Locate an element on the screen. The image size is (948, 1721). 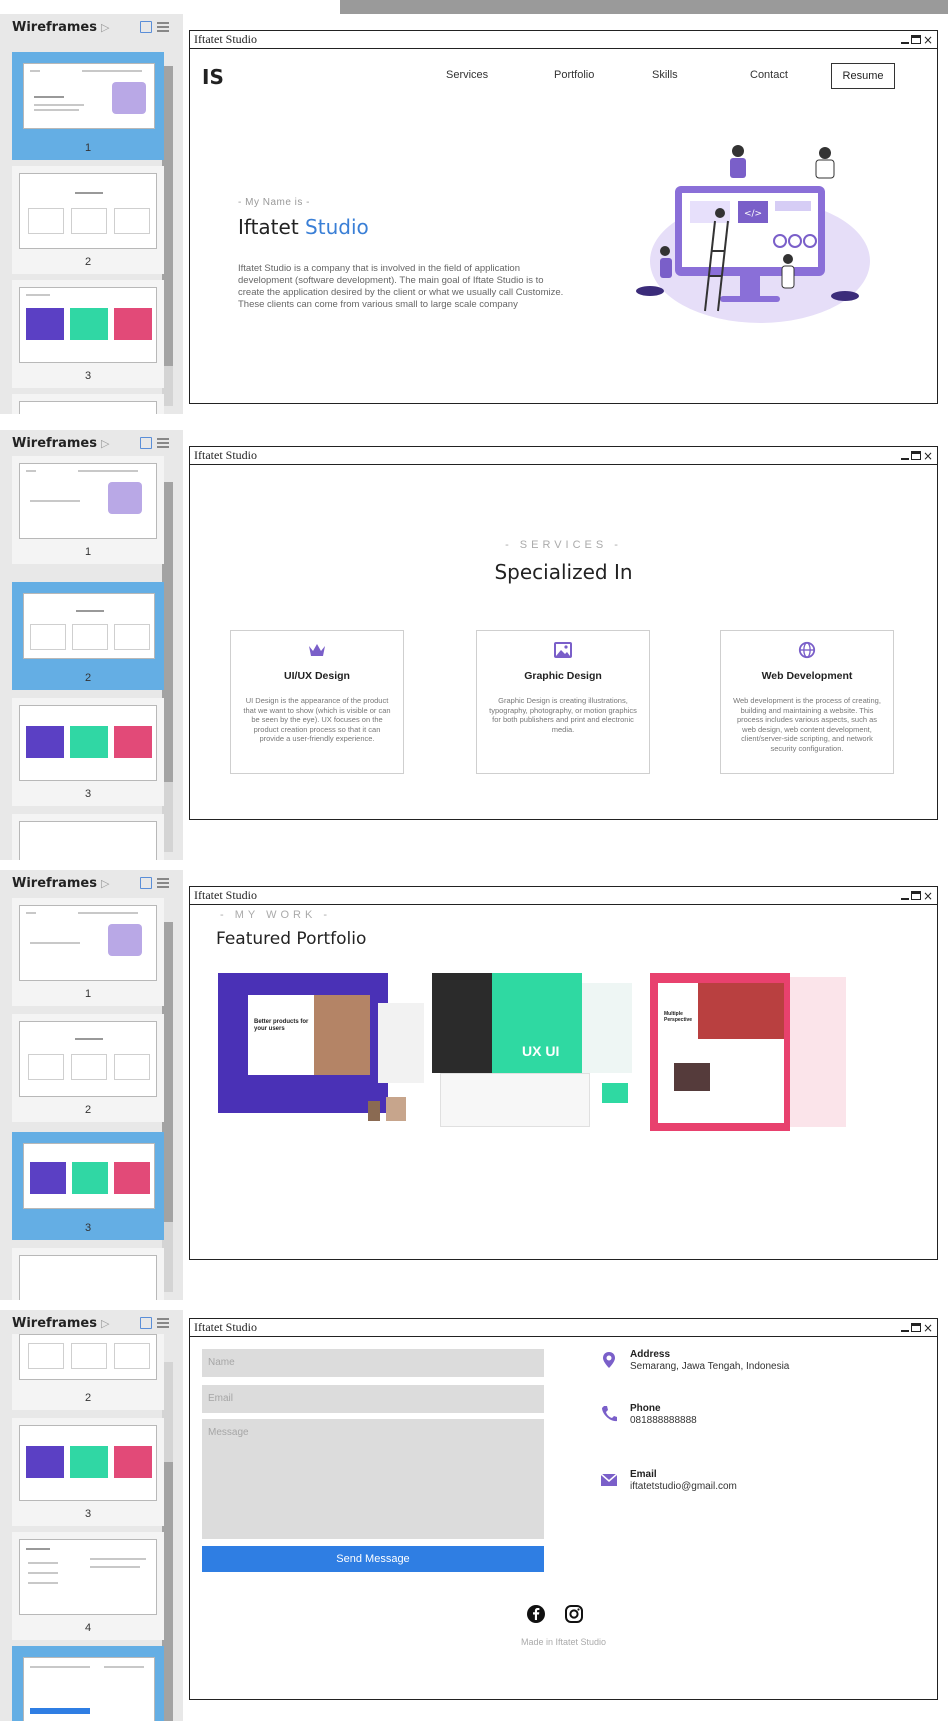
name-field: Name is located at coordinates (373, 1363).